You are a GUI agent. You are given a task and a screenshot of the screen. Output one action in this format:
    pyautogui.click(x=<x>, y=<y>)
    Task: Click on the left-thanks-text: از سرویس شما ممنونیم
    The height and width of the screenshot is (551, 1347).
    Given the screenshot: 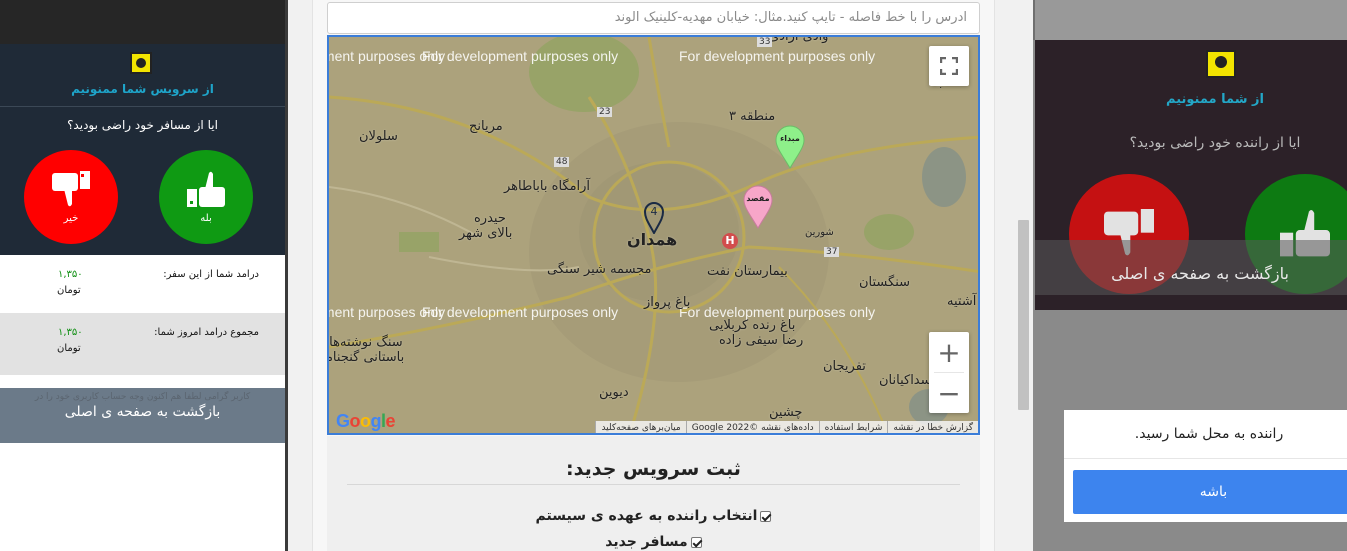 What is the action you would take?
    pyautogui.click(x=142, y=89)
    